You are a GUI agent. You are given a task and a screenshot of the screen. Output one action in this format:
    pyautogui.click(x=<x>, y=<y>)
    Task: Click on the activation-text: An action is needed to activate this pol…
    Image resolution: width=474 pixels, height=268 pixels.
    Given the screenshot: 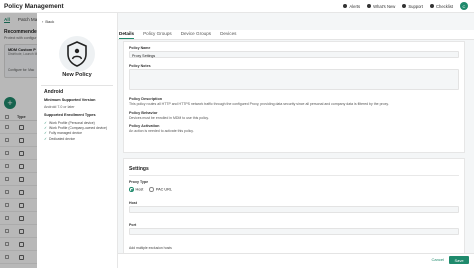 What is the action you would take?
    pyautogui.click(x=161, y=131)
    